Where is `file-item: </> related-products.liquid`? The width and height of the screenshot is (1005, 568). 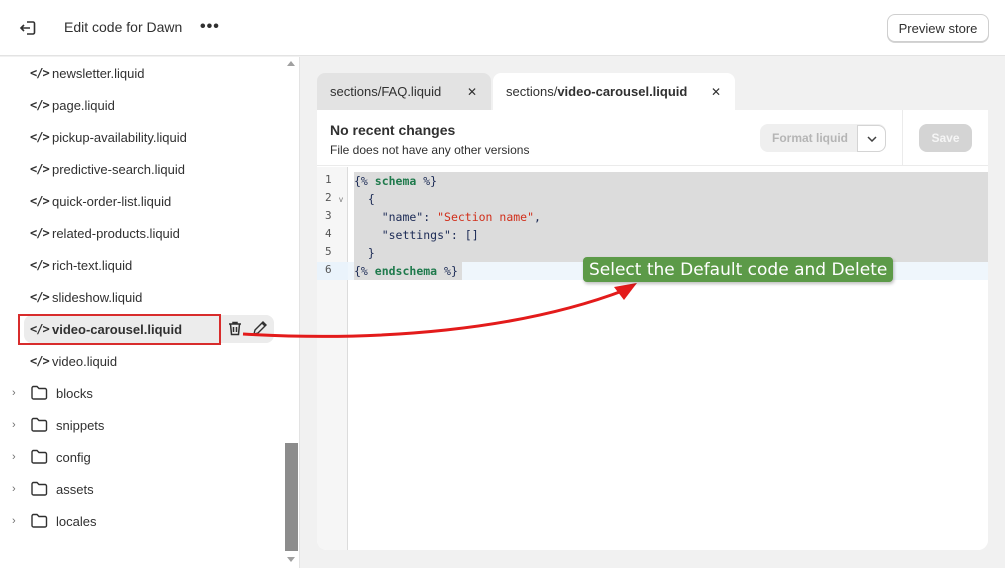
file-item: </> related-products.liquid is located at coordinates (122, 233).